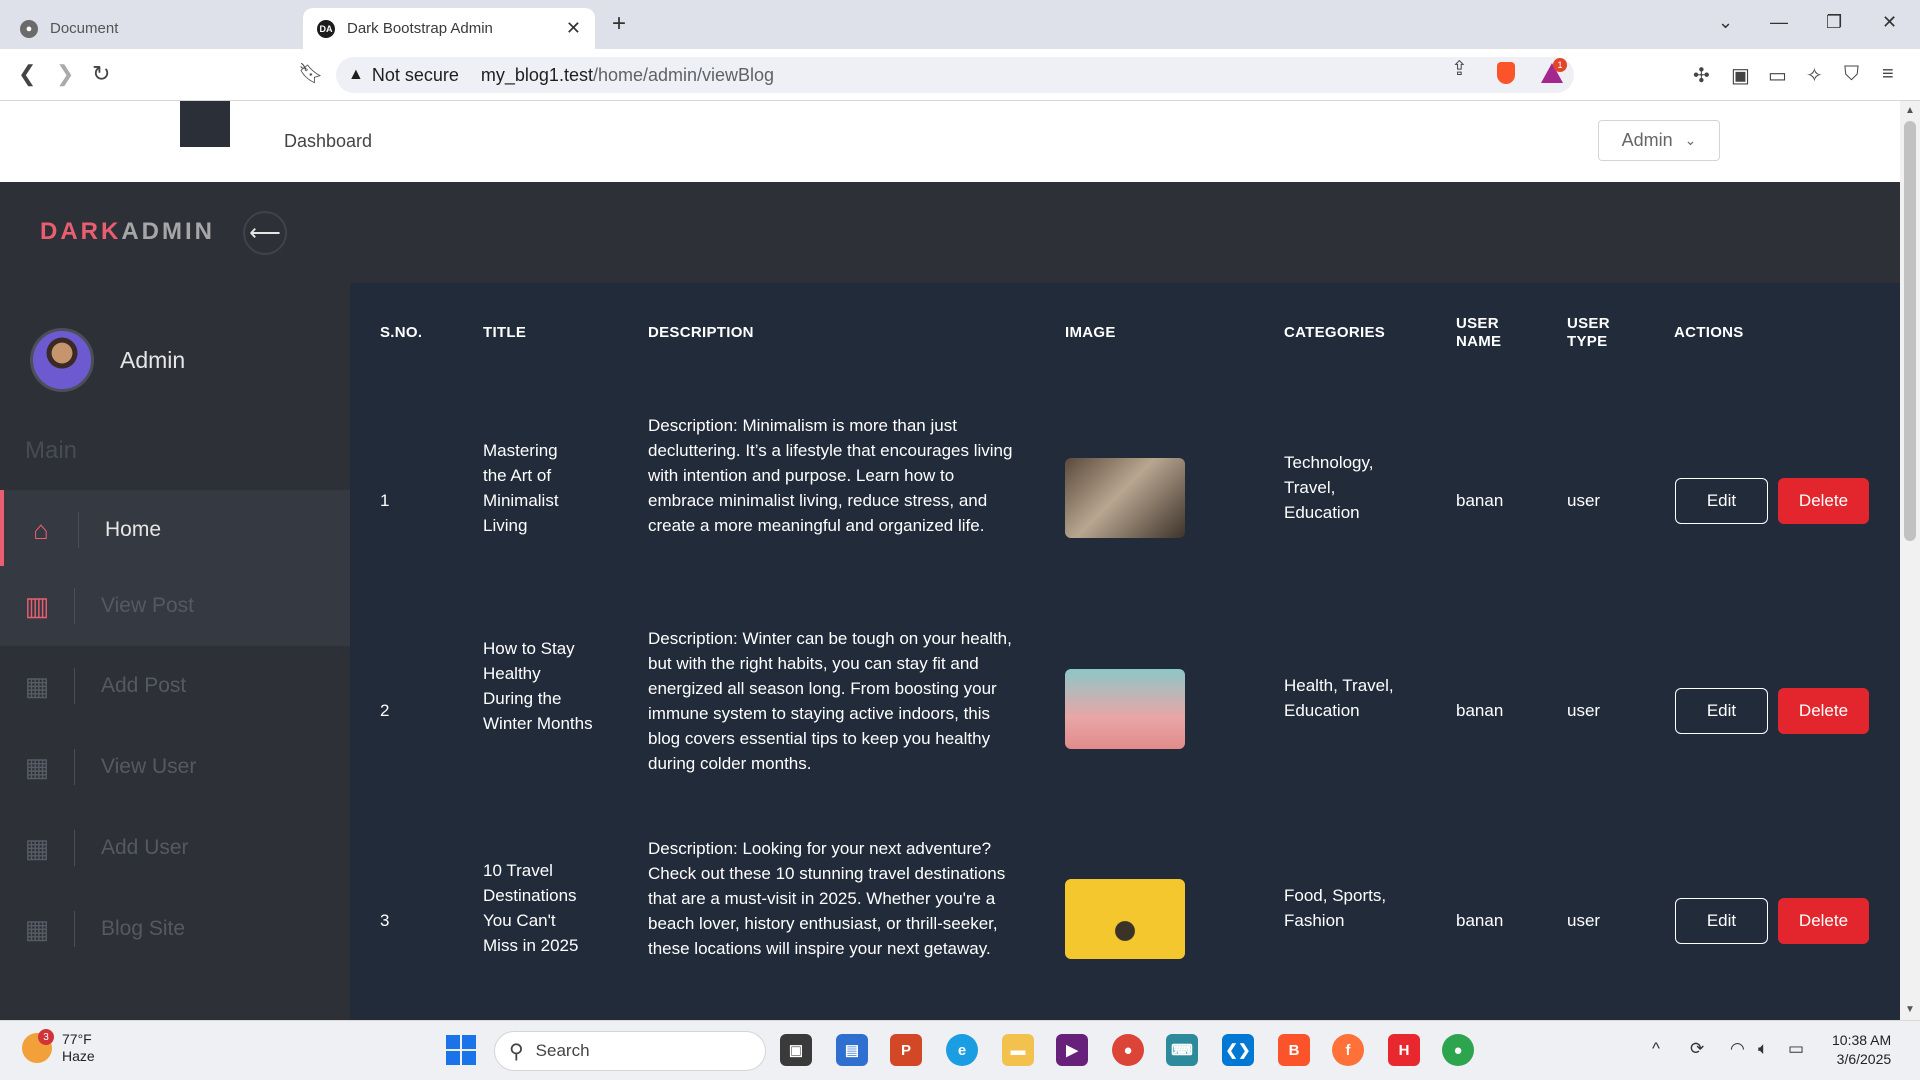  I want to click on task-view-icon: ▣, so click(796, 1050).